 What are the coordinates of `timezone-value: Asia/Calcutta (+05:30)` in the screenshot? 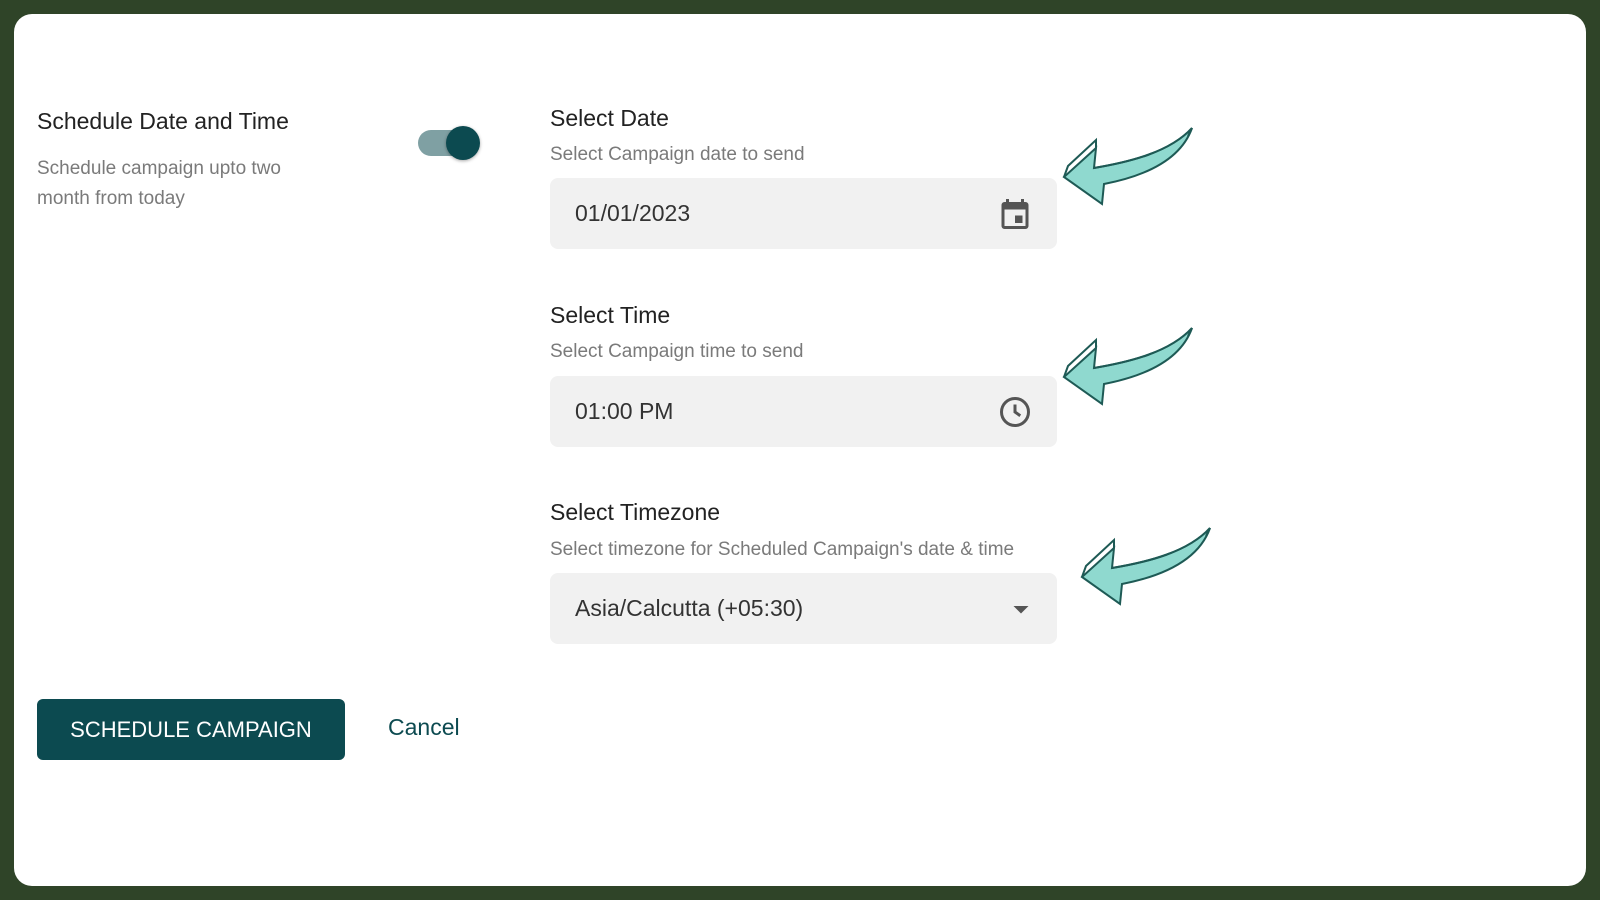 It's located at (689, 608).